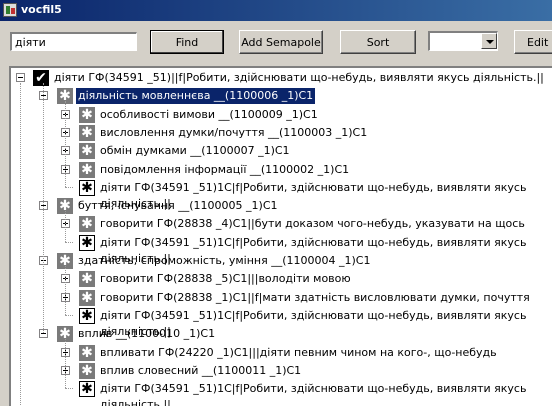  Describe the element at coordinates (146, 334) in the screenshot. I see `tree-node-label: вплив __(1100010 _1)C1` at that location.